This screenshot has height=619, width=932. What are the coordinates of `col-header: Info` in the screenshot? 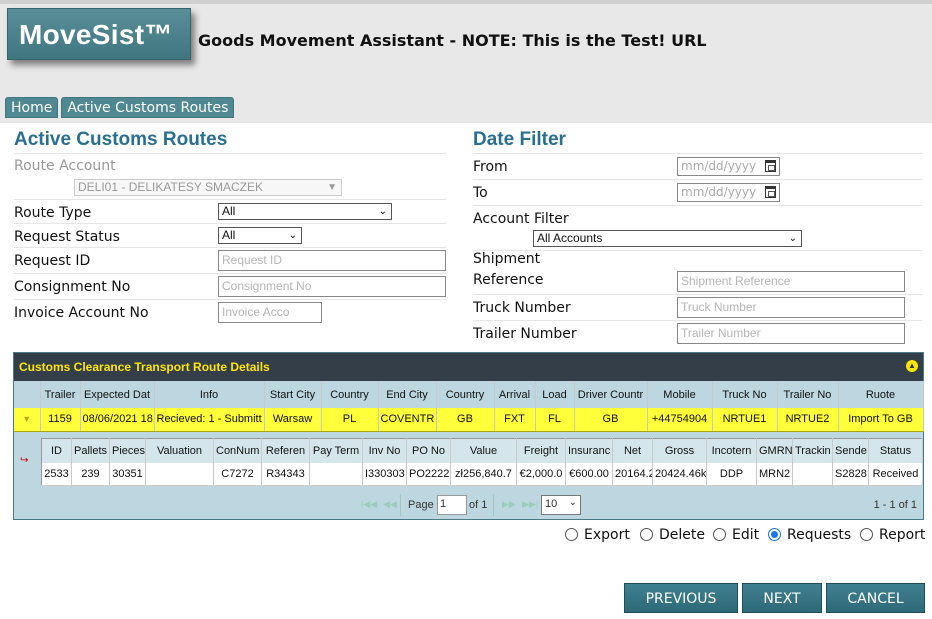 It's located at (209, 394).